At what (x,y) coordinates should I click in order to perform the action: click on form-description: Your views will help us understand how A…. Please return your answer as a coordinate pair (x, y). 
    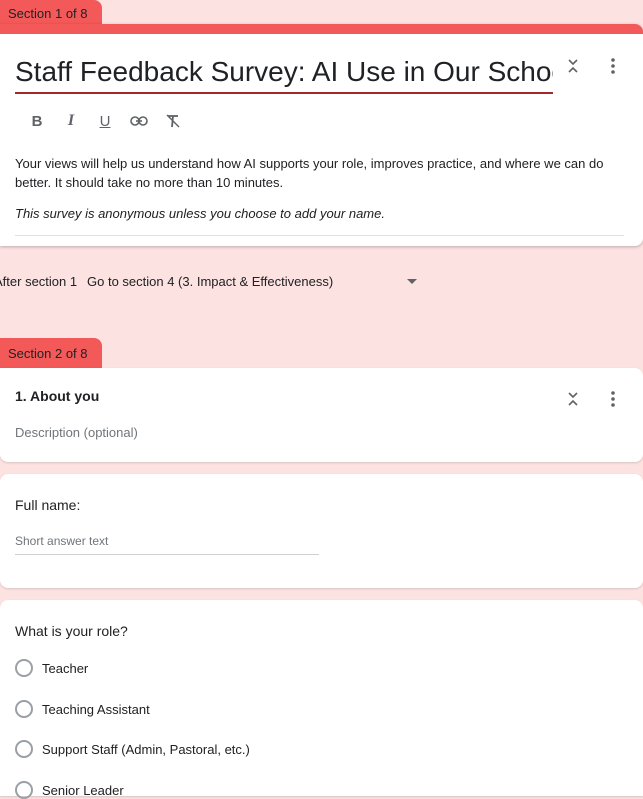
    Looking at the image, I should click on (321, 194).